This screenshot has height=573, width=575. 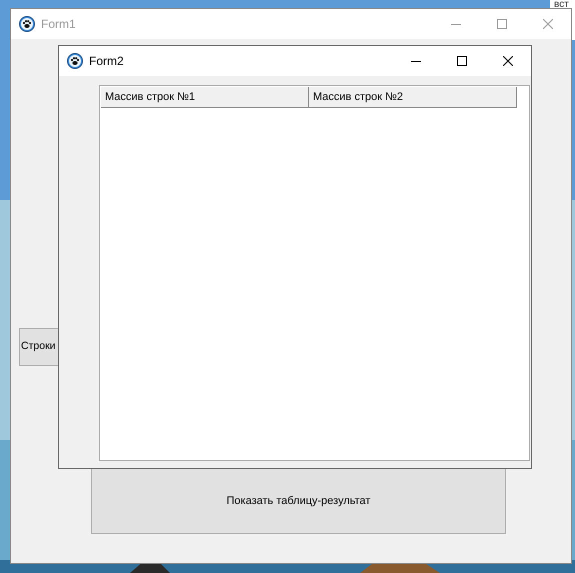 I want to click on show-result-button: Показать таблицу-результат, so click(x=298, y=501).